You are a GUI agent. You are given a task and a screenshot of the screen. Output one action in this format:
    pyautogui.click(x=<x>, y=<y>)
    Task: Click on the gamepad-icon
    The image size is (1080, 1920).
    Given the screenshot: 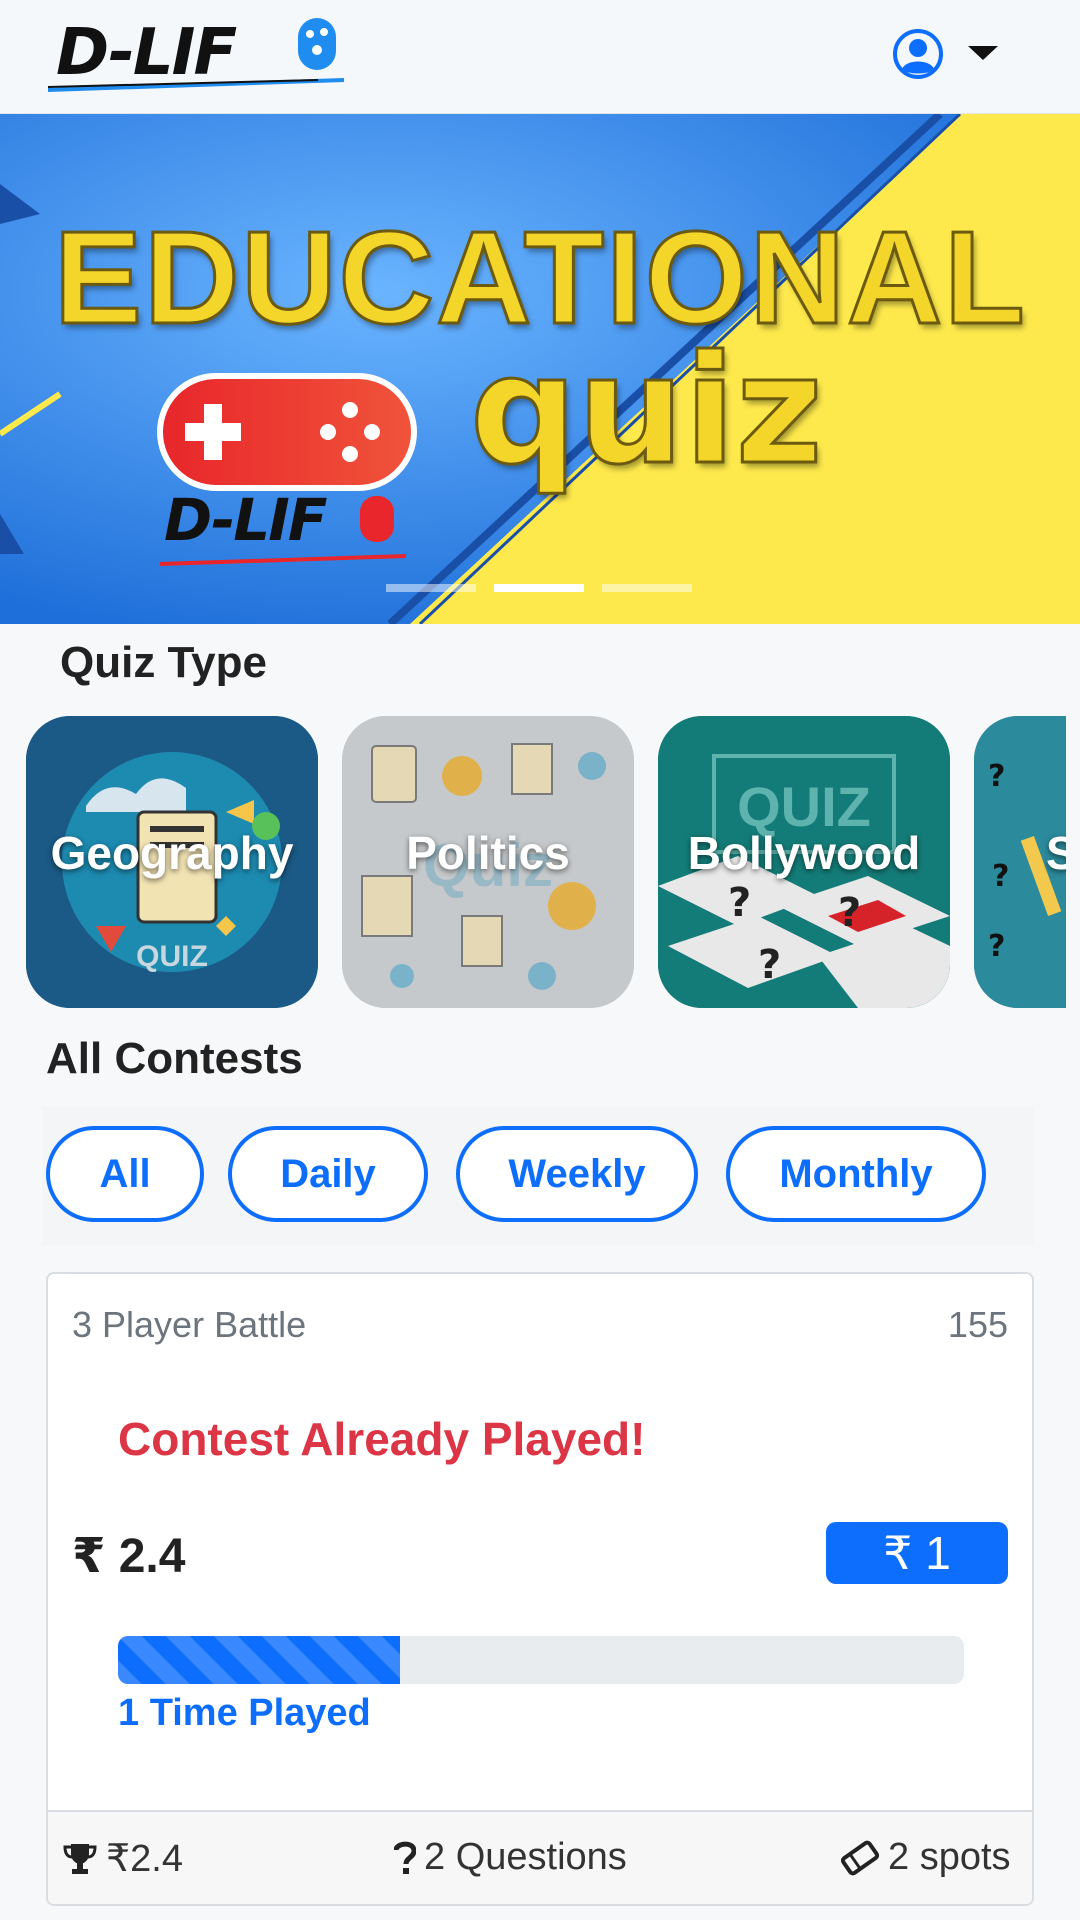 What is the action you would take?
    pyautogui.click(x=317, y=44)
    